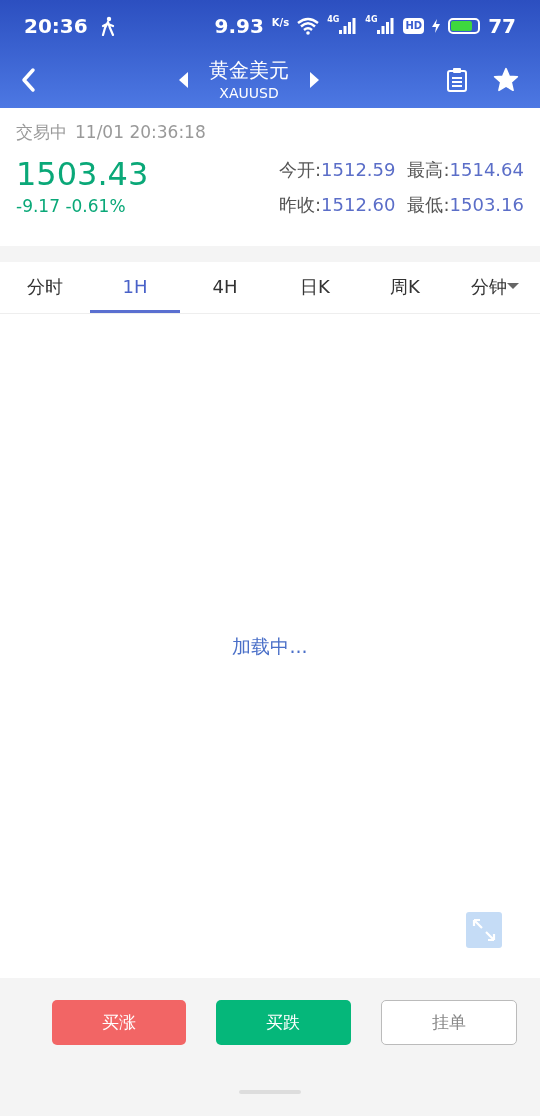 This screenshot has height=1116, width=540. What do you see at coordinates (107, 26) in the screenshot?
I see `walking-icon` at bounding box center [107, 26].